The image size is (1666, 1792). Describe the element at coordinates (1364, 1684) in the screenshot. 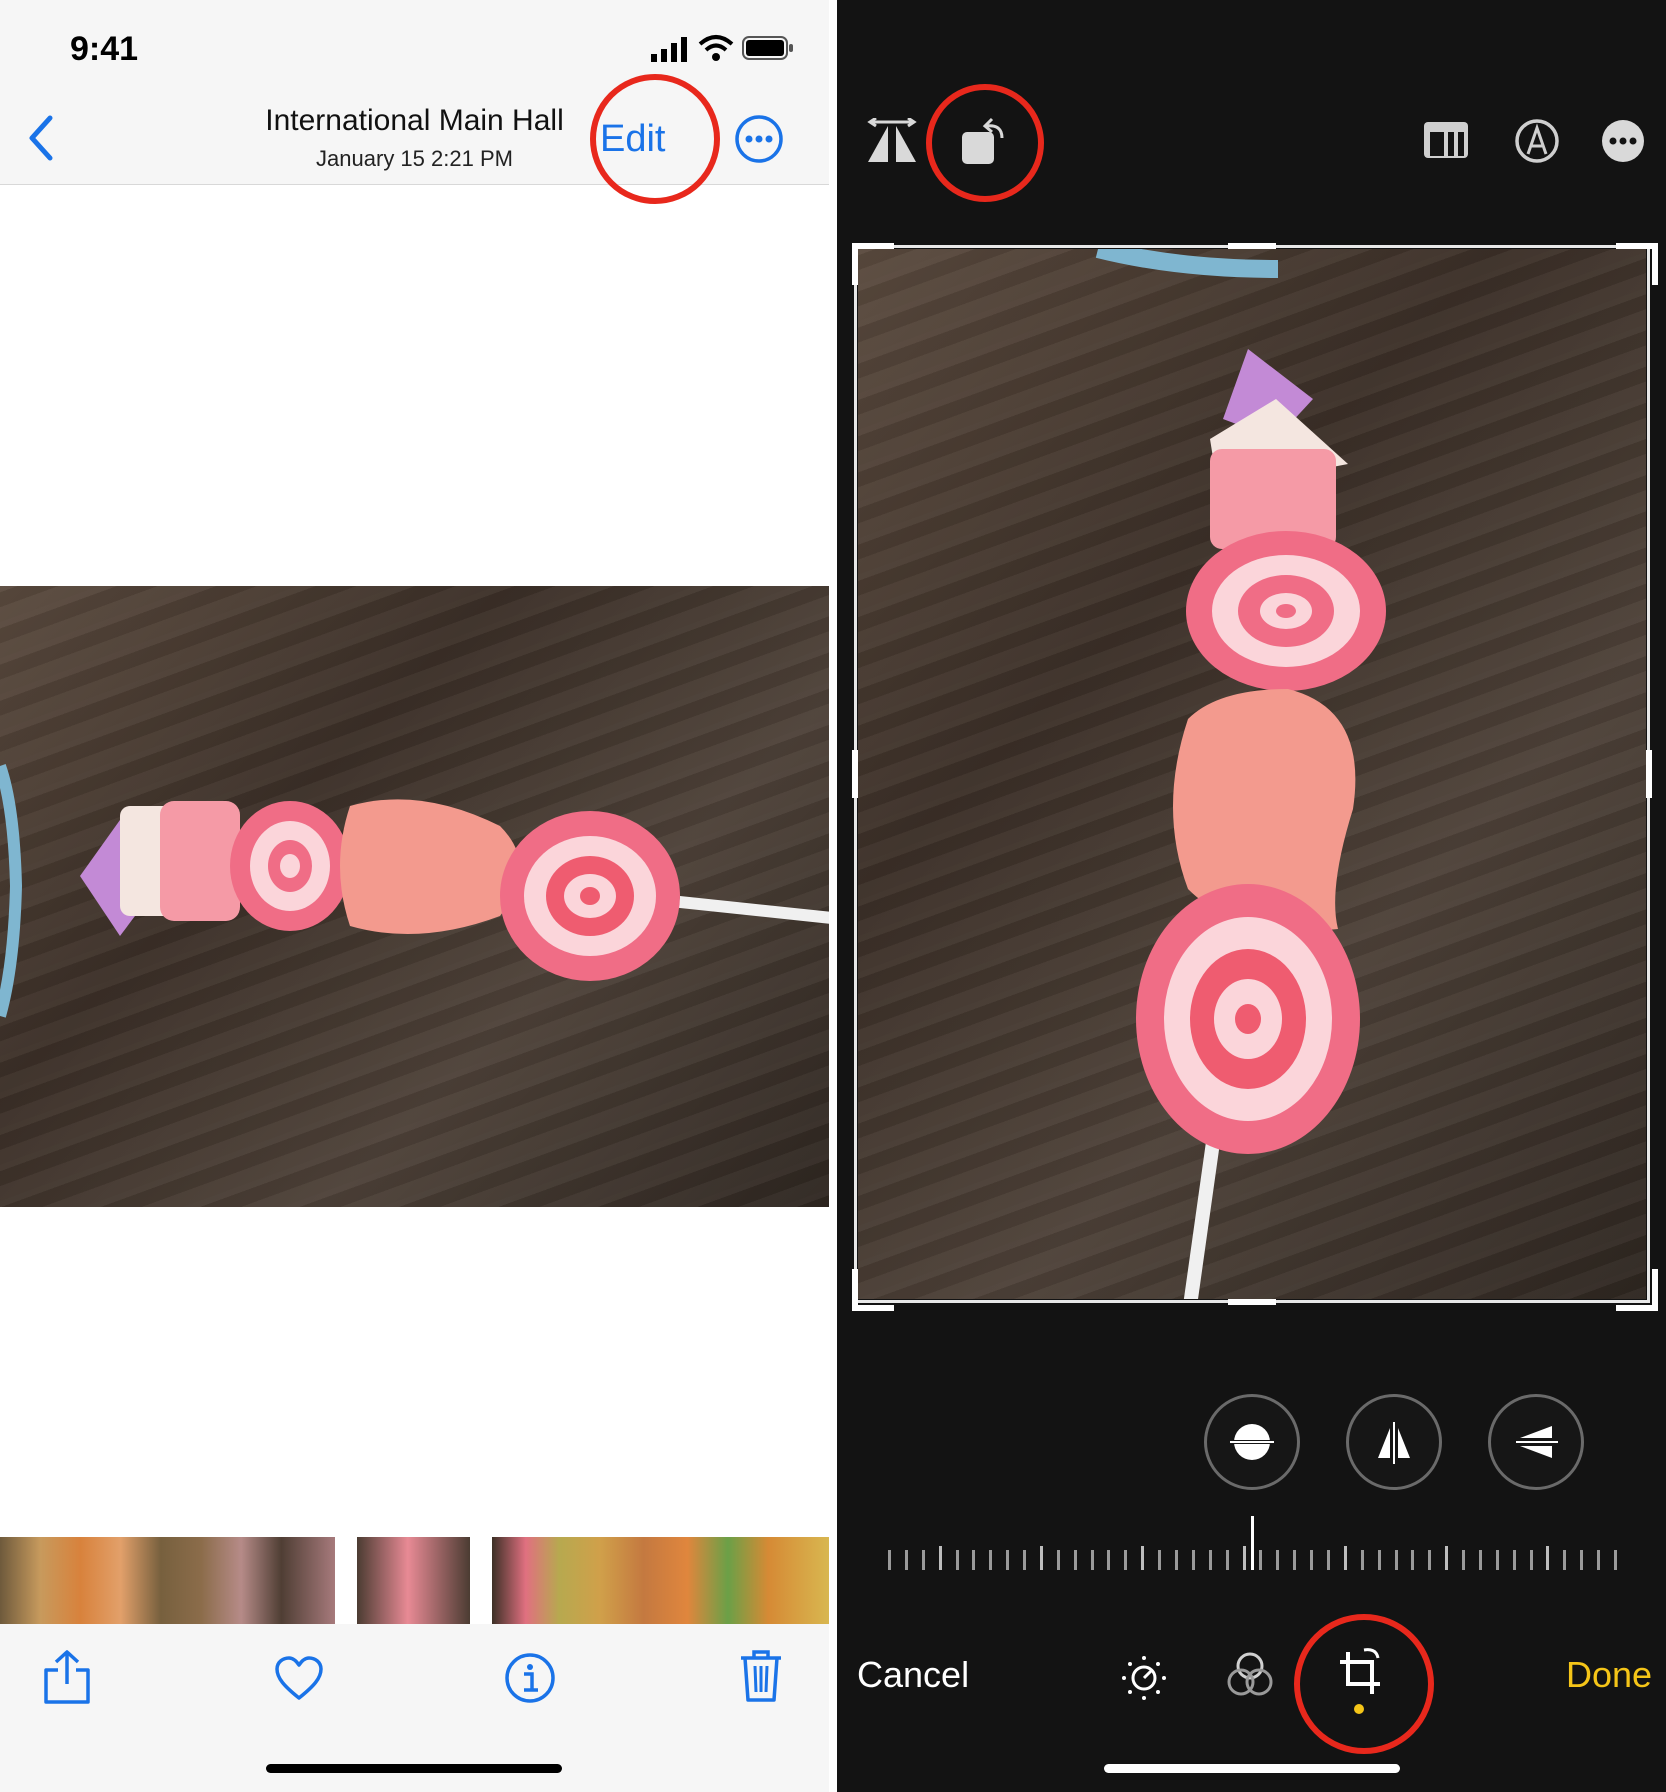

I see `crop-highlight-ring` at that location.